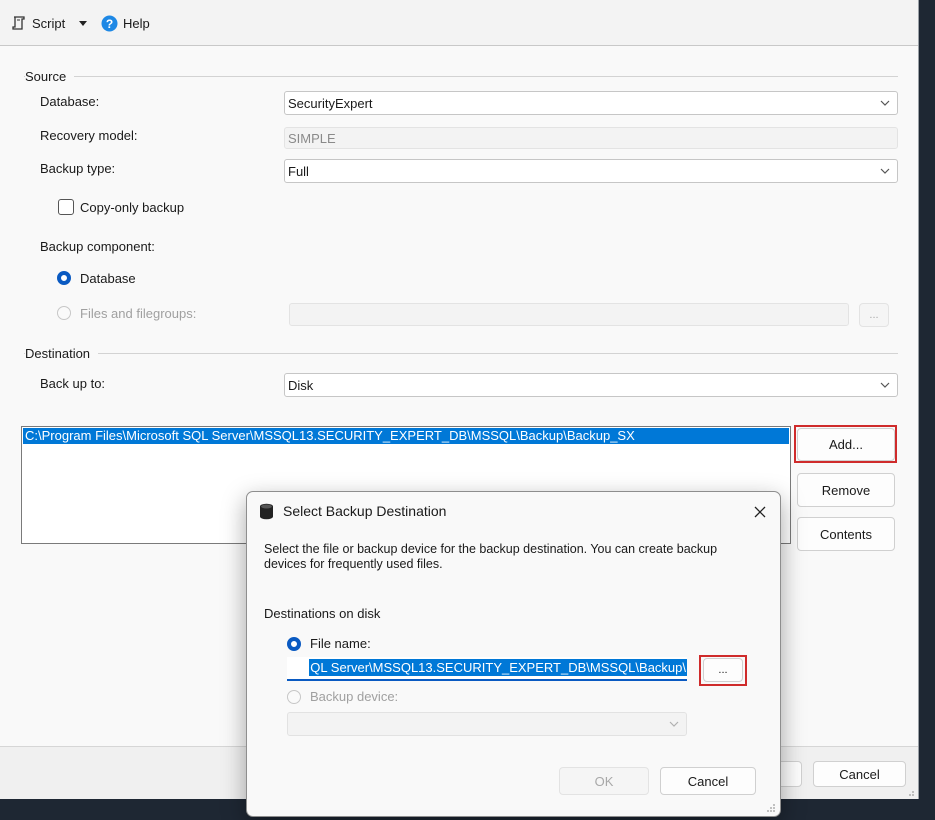 The width and height of the screenshot is (935, 820). What do you see at coordinates (591, 385) in the screenshot?
I see `back-up-to-combo: Disk` at bounding box center [591, 385].